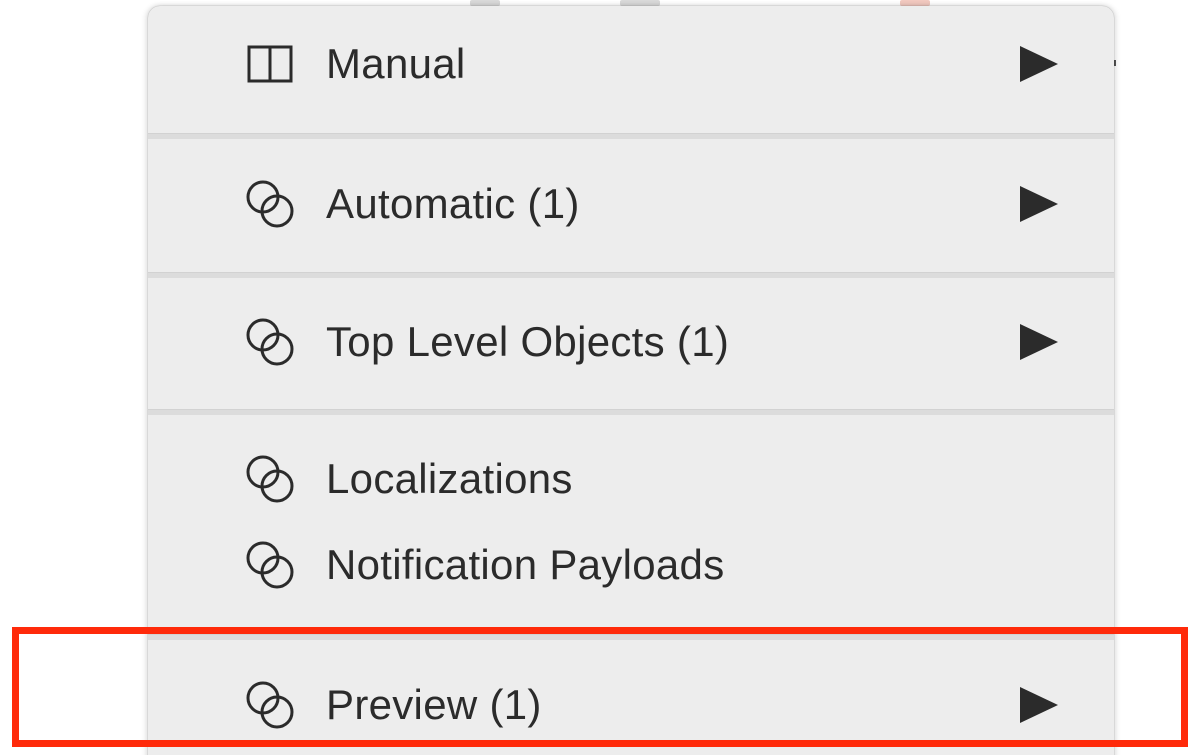 The width and height of the screenshot is (1194, 755). Describe the element at coordinates (525, 564) in the screenshot. I see `menu-item-label: Notification Payloads` at that location.